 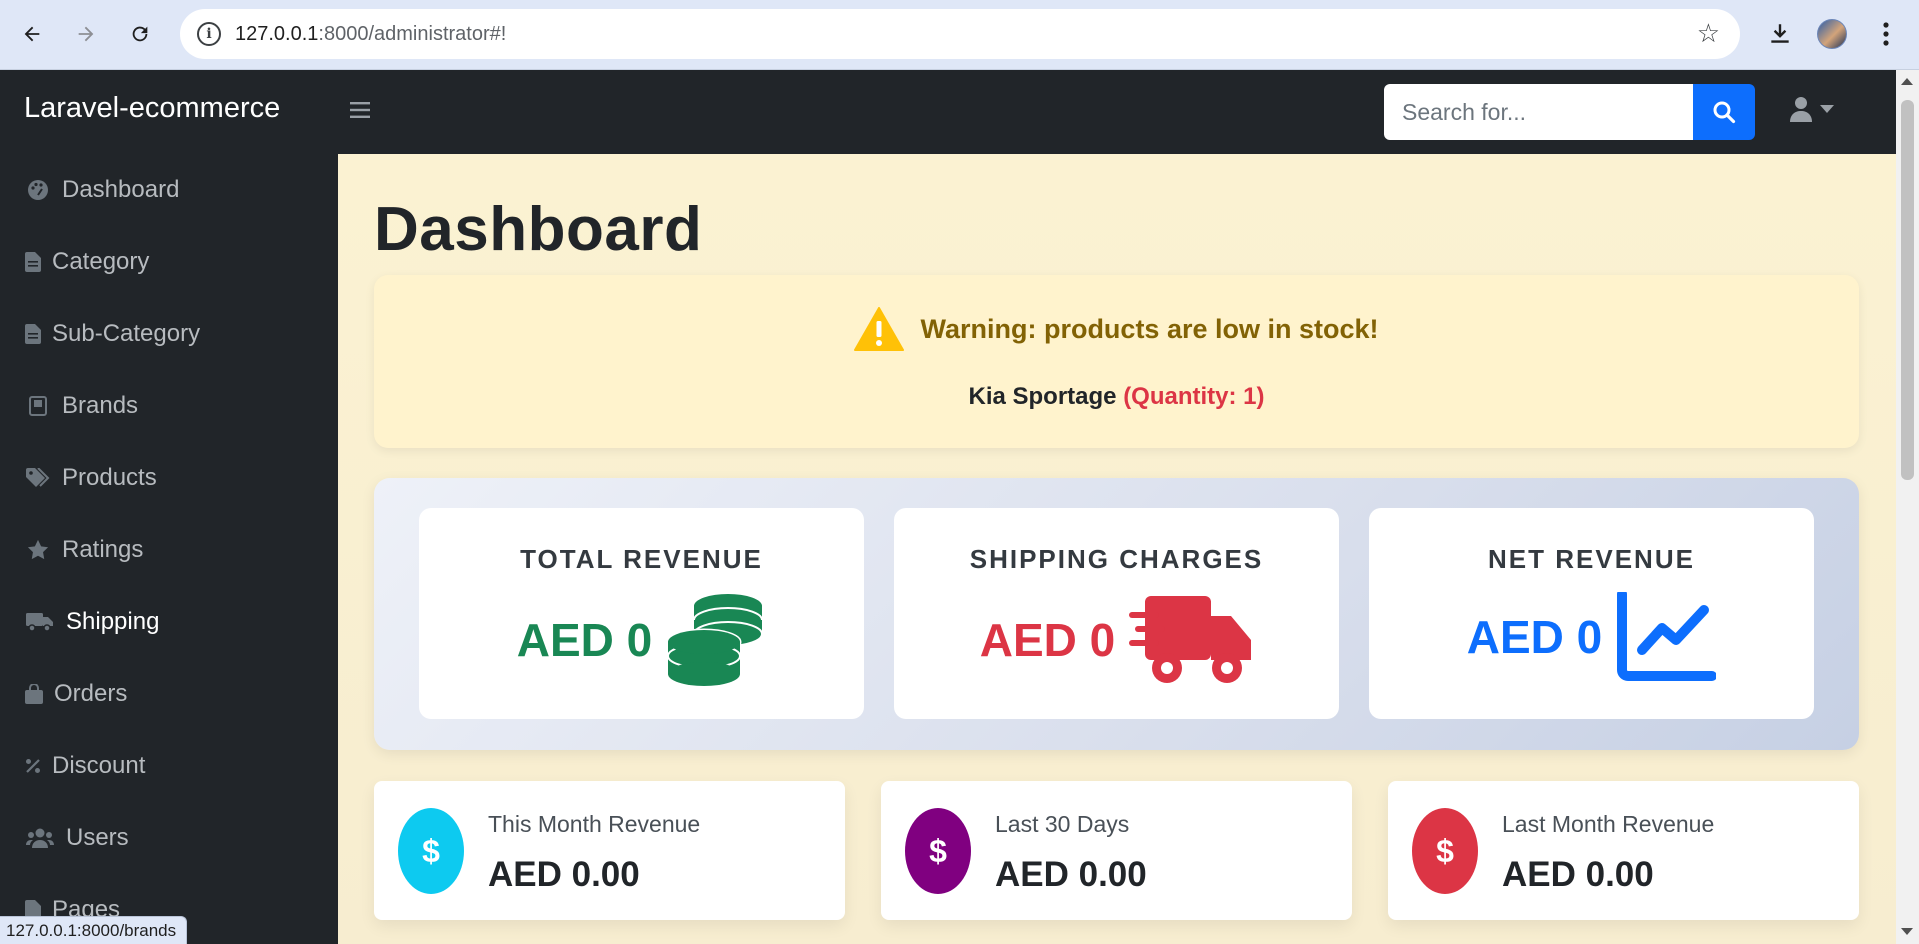 I want to click on chart-line-icon, so click(x=1667, y=636).